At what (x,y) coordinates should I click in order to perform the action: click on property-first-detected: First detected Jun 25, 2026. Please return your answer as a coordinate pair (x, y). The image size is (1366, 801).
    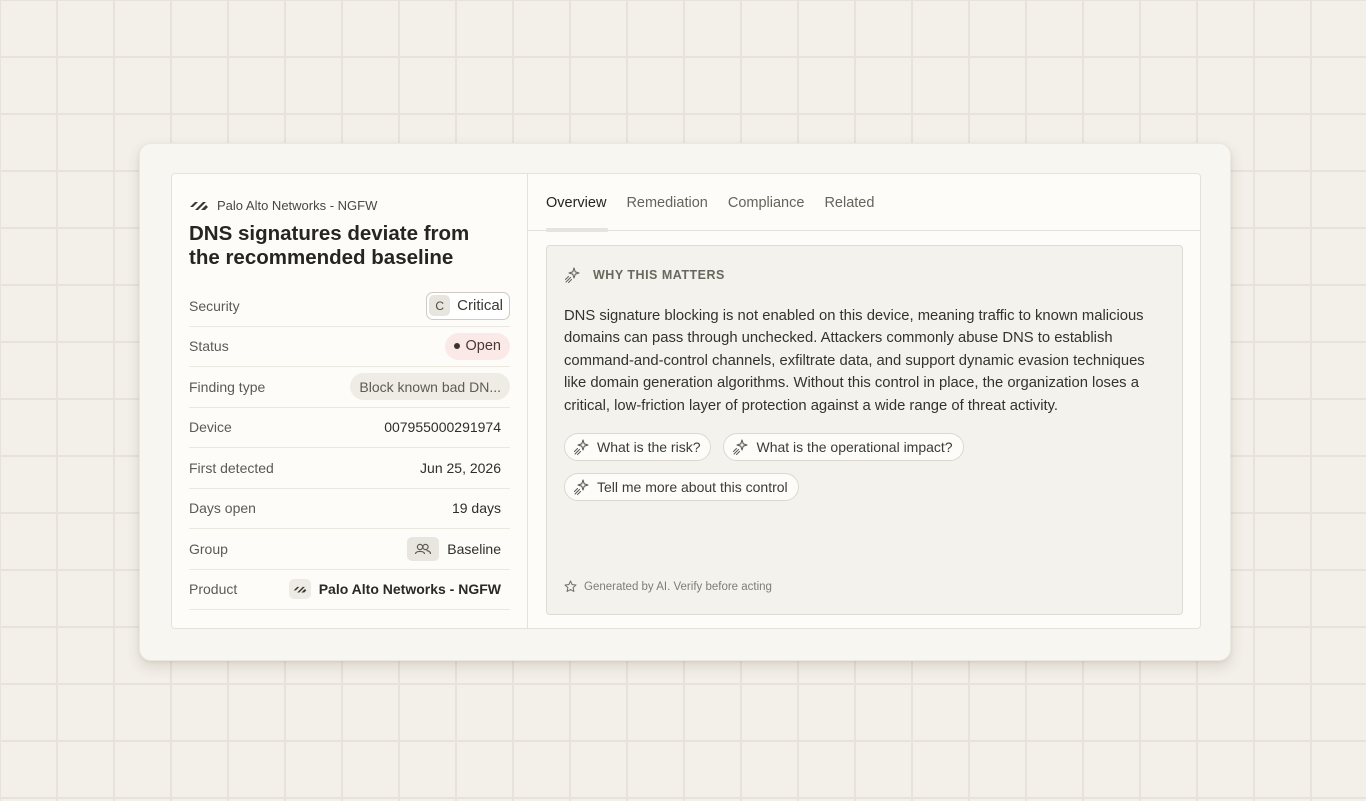
    Looking at the image, I should click on (349, 468).